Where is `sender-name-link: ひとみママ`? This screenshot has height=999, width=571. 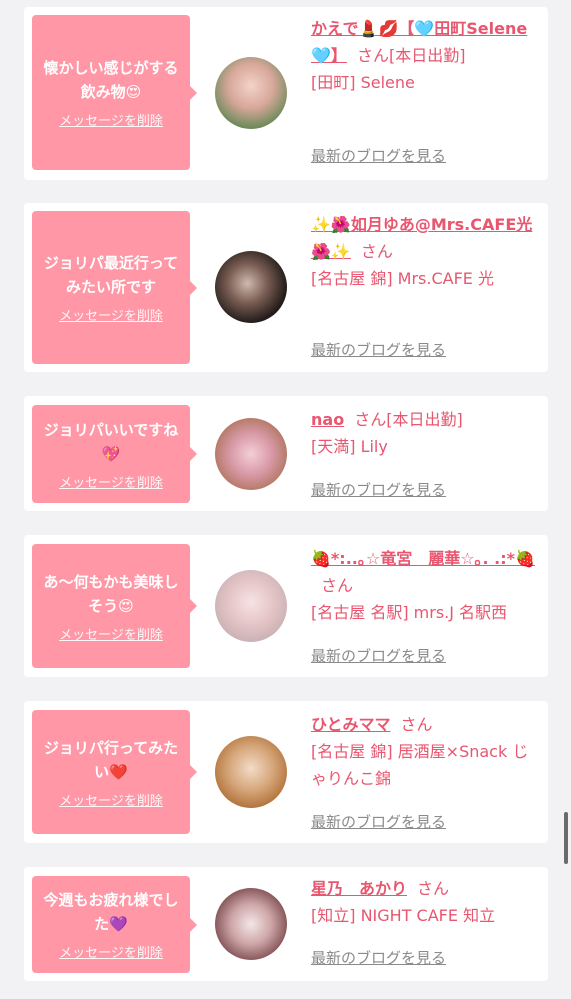
sender-name-link: ひとみママ is located at coordinates (351, 724).